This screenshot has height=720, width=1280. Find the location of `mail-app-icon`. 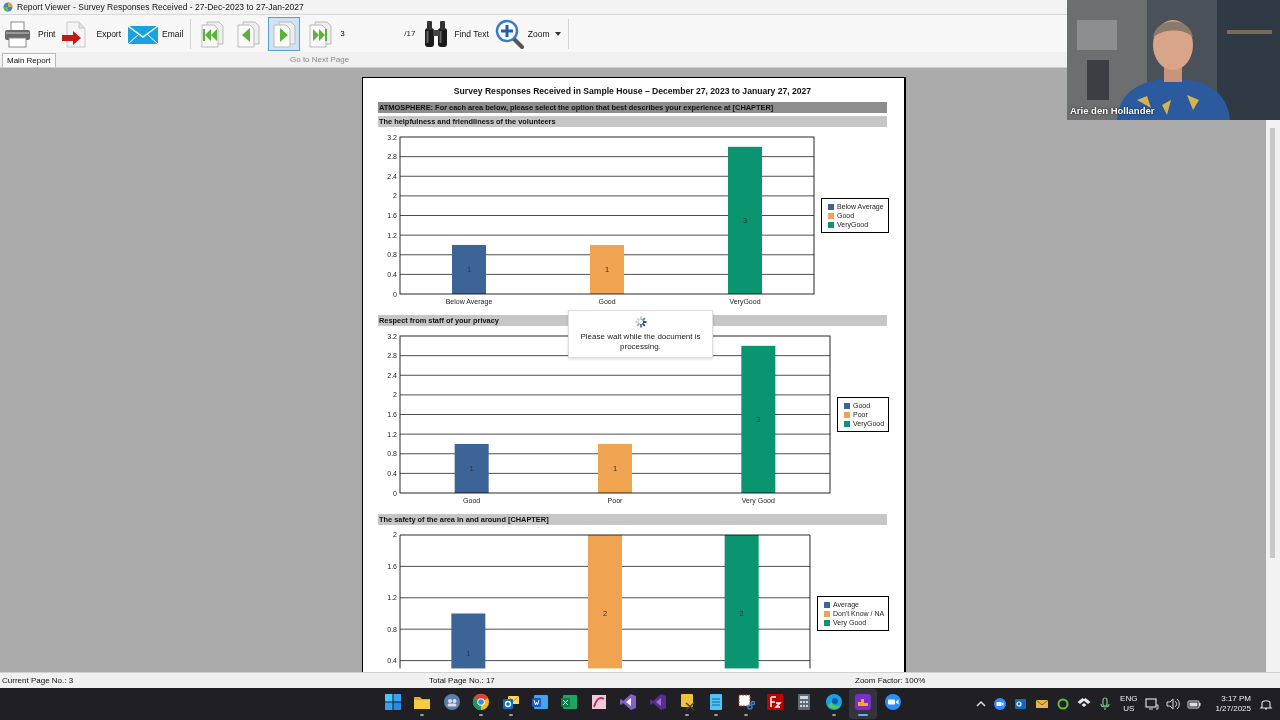

mail-app-icon is located at coordinates (1021, 704).